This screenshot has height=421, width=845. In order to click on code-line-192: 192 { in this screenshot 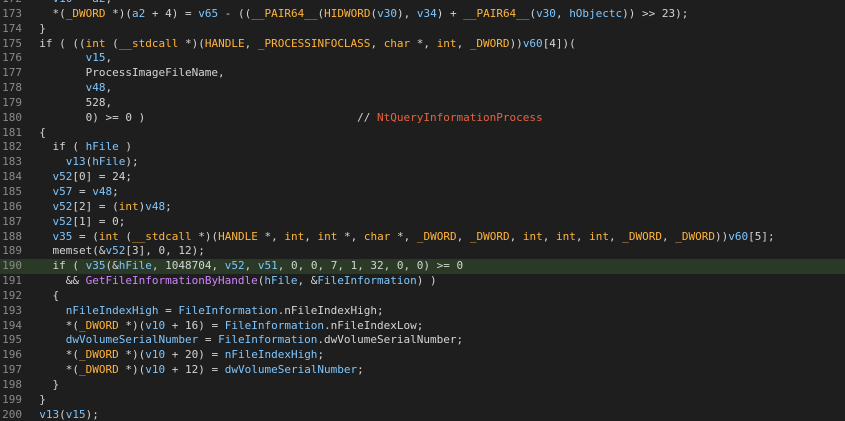, I will do `click(422, 296)`.